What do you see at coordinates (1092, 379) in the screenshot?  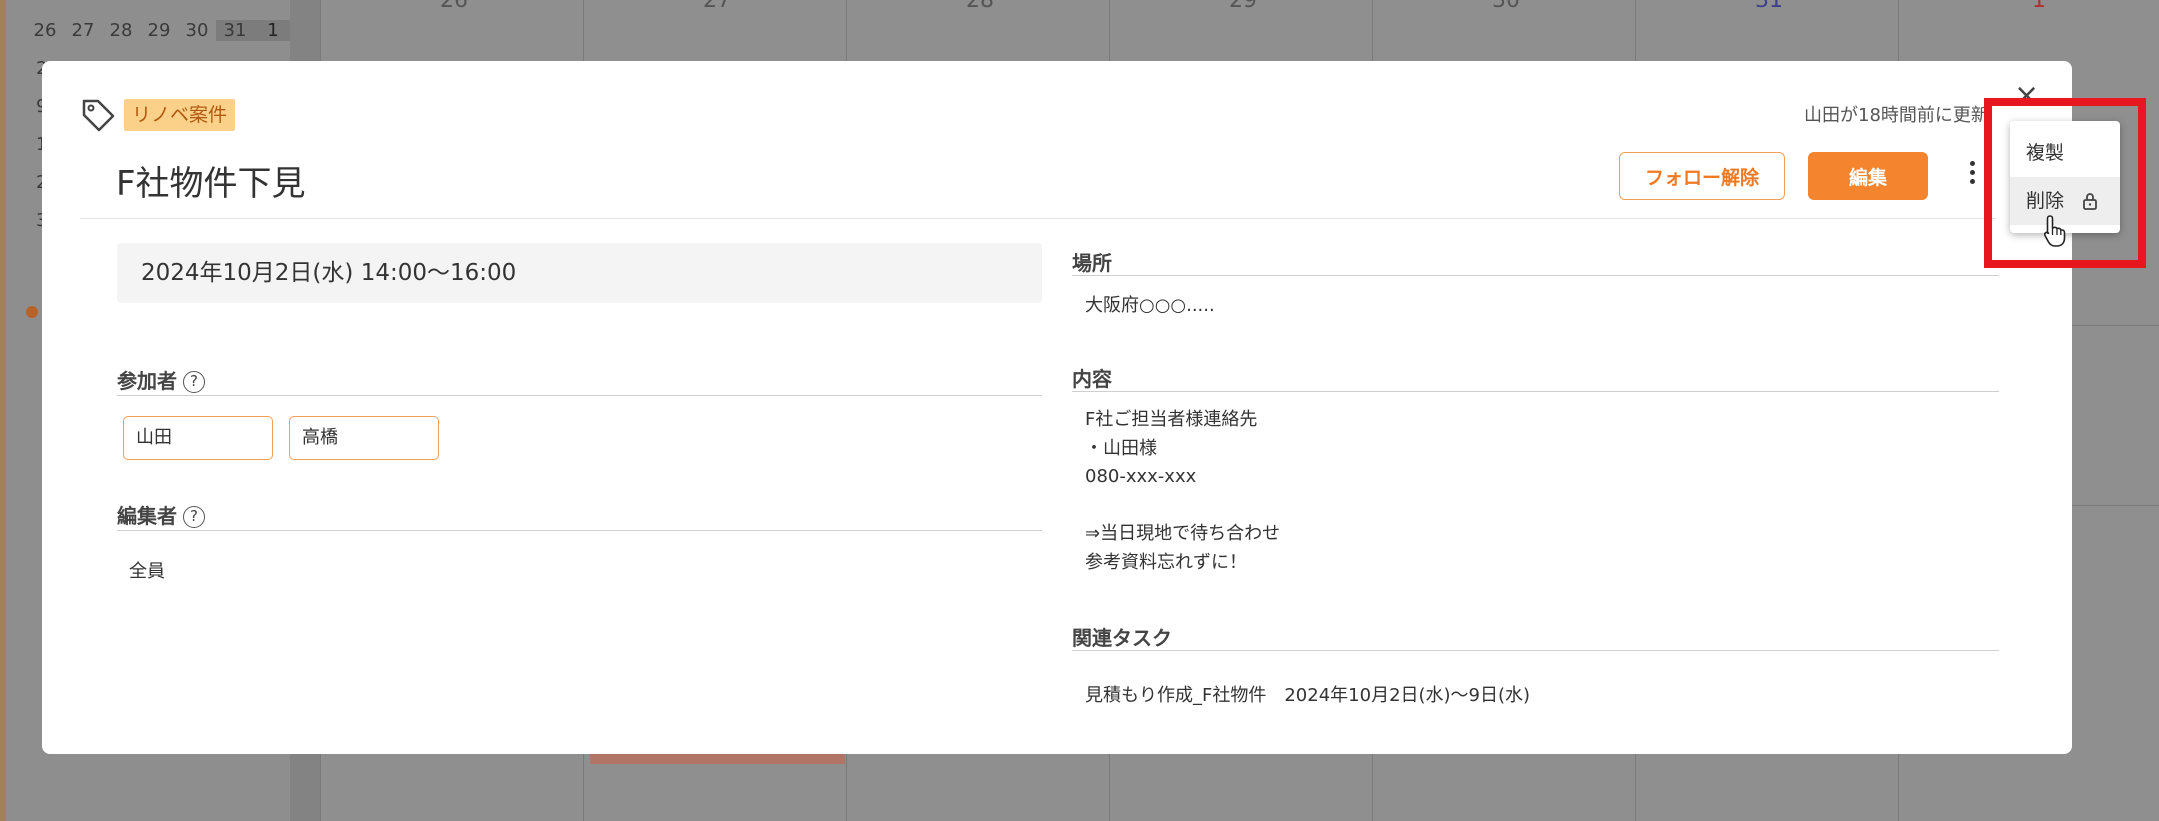 I see `content-heading: 内容` at bounding box center [1092, 379].